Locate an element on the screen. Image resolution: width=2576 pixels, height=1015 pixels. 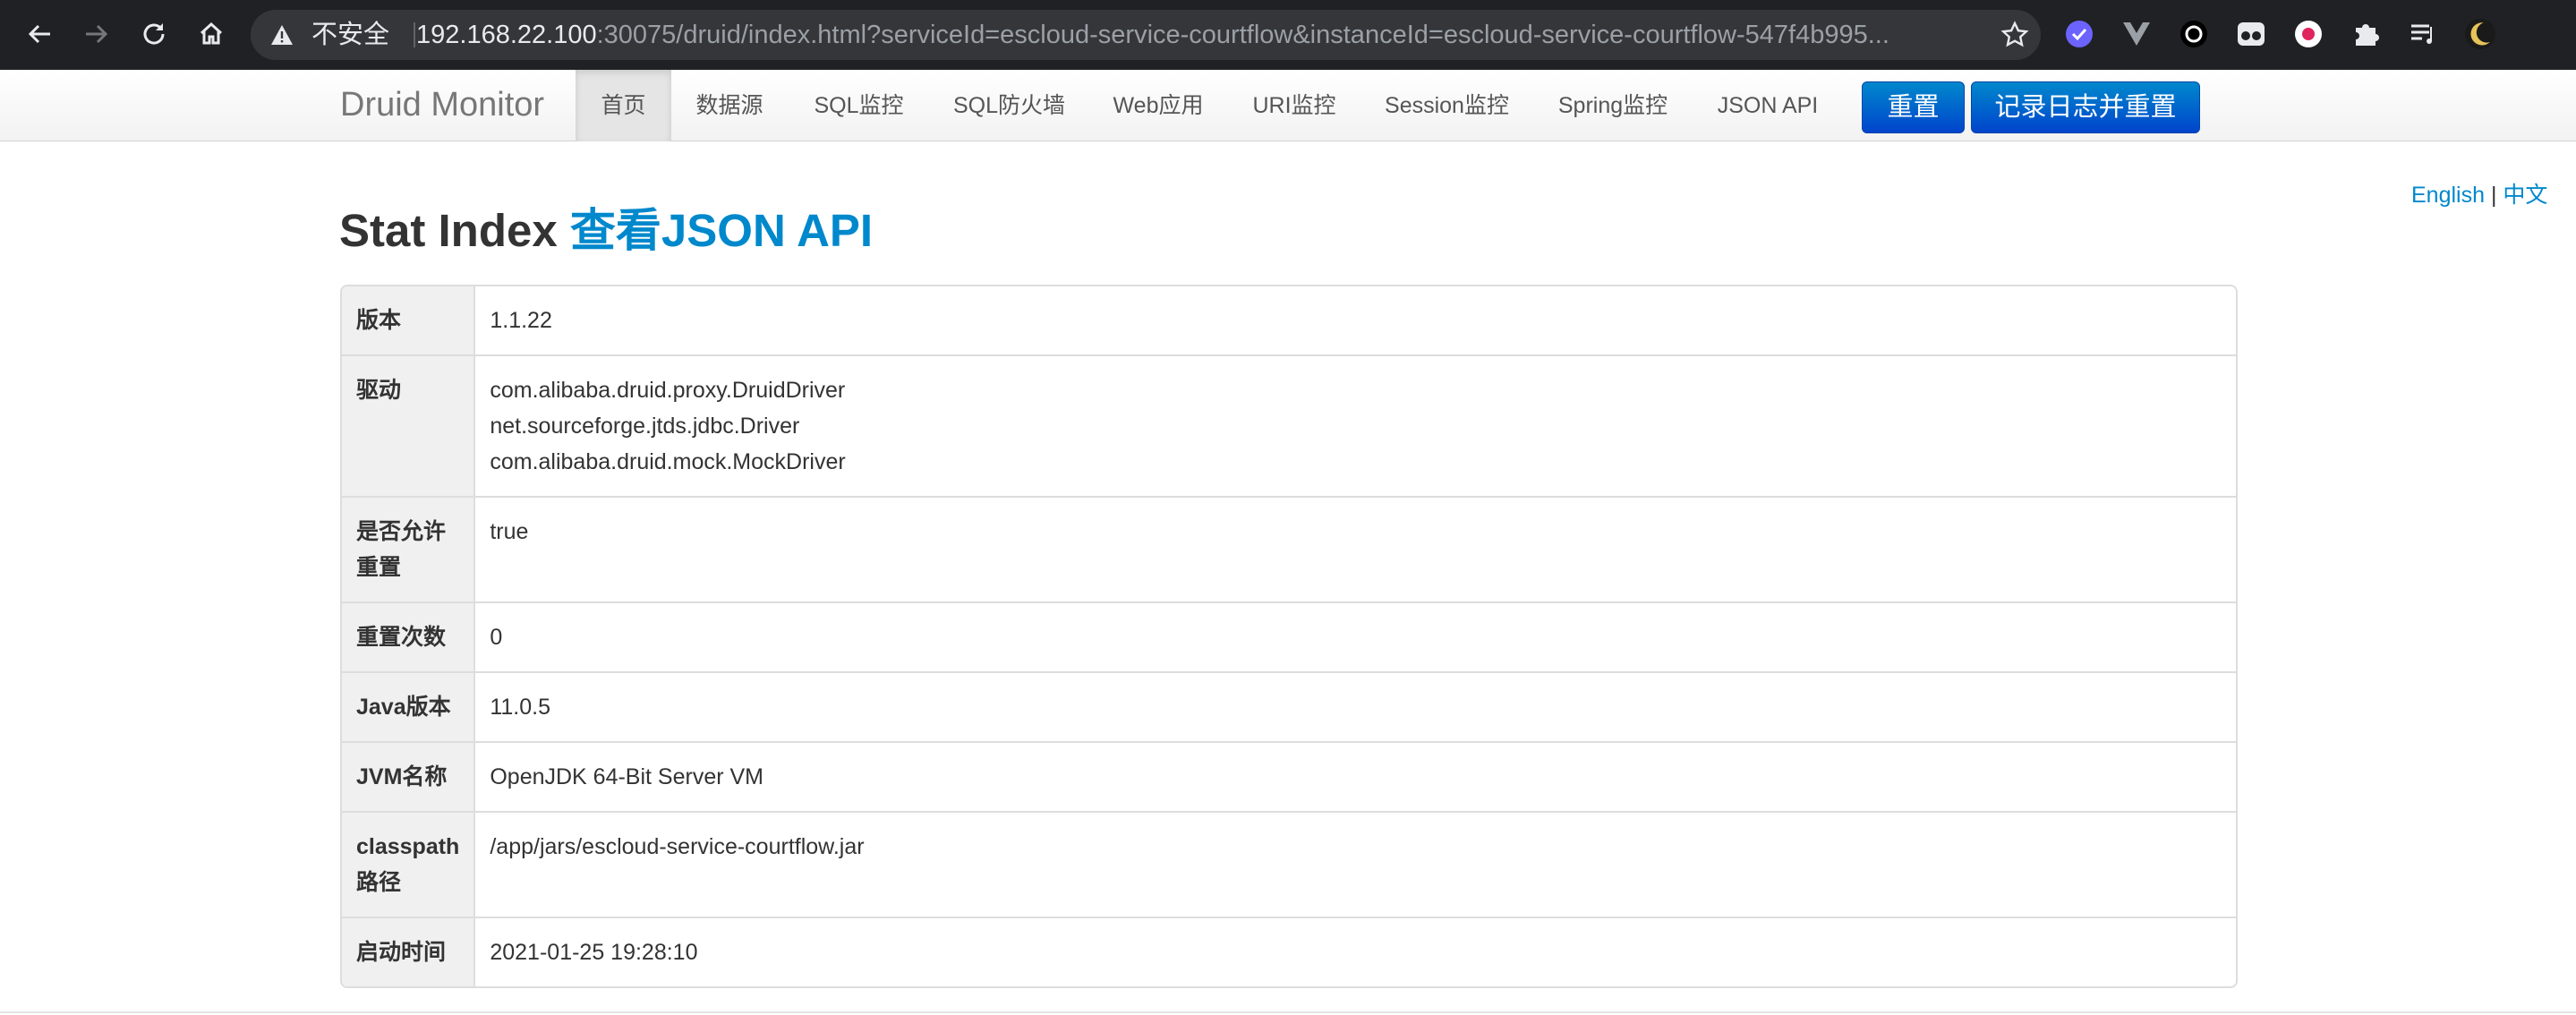
table-row: 重置次数 0 is located at coordinates (1289, 636).